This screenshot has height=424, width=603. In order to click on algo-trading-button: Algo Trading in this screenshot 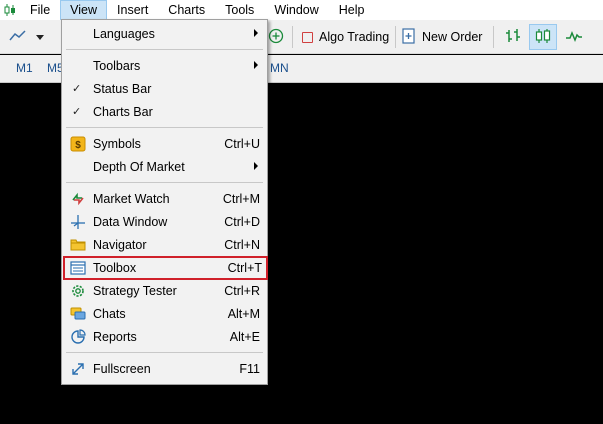, I will do `click(346, 37)`.